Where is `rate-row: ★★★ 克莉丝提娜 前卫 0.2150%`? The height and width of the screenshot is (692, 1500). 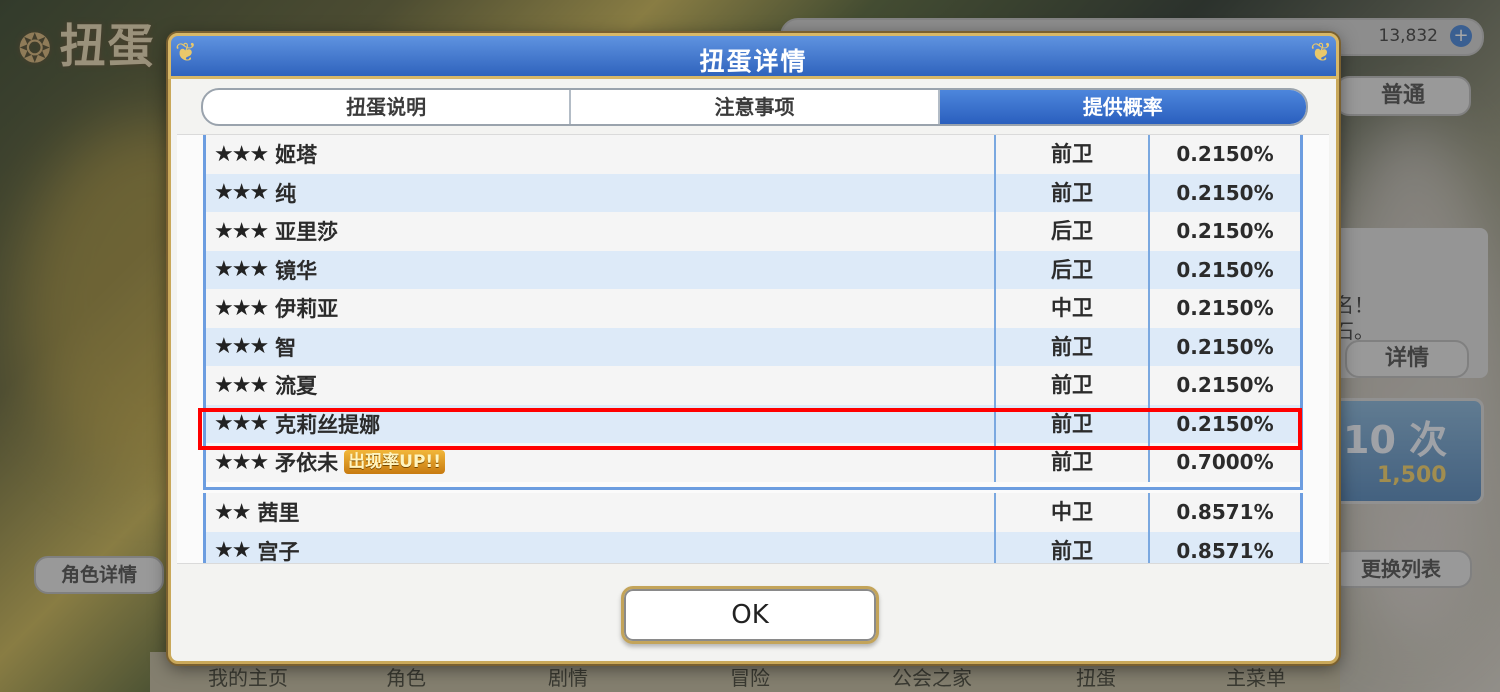 rate-row: ★★★ 克莉丝提娜 前卫 0.2150% is located at coordinates (753, 423).